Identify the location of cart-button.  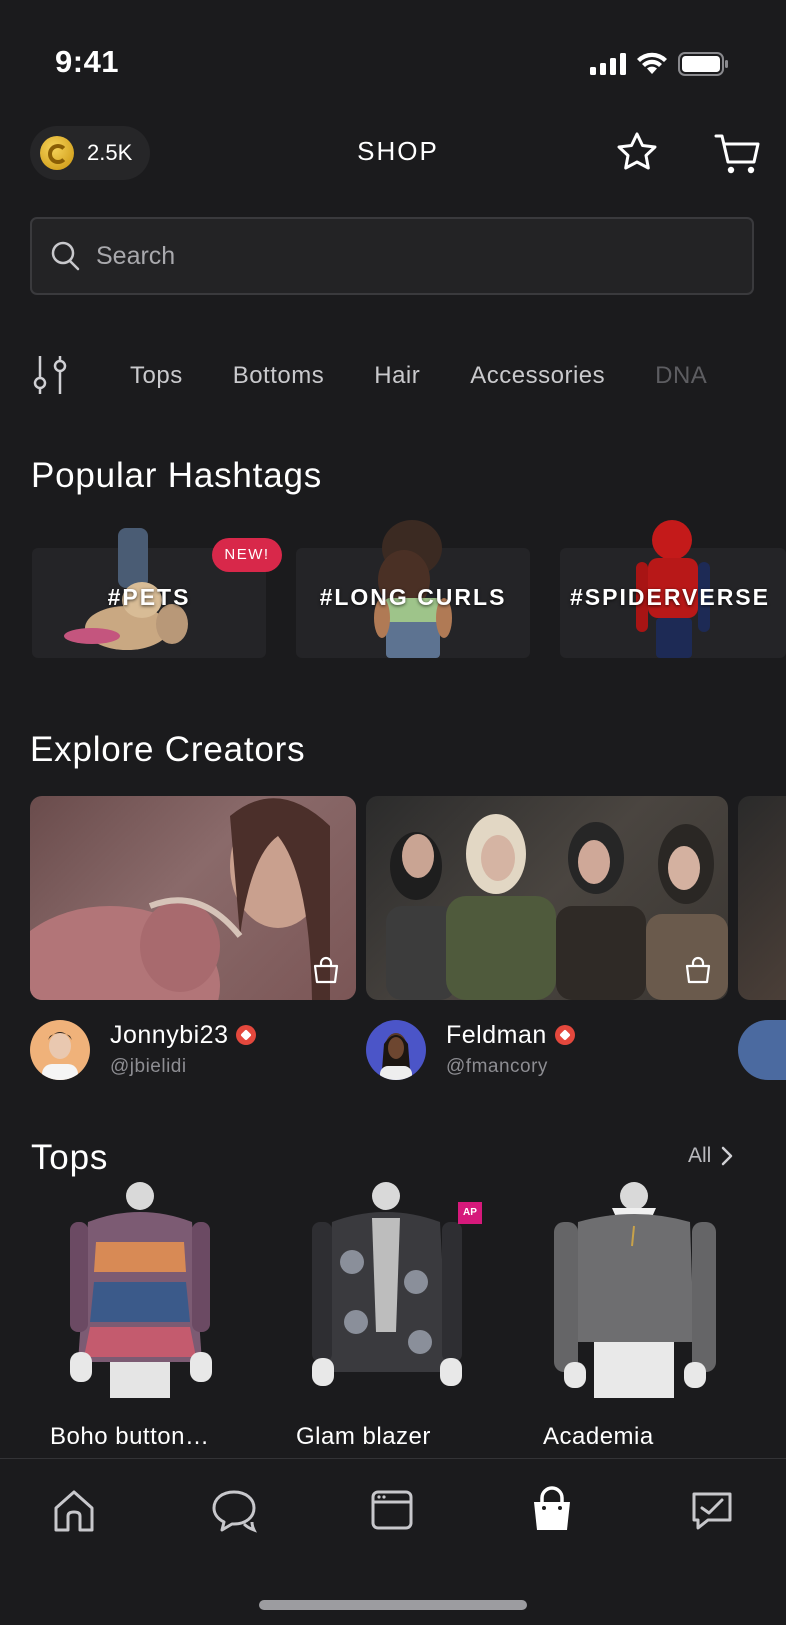
(737, 152).